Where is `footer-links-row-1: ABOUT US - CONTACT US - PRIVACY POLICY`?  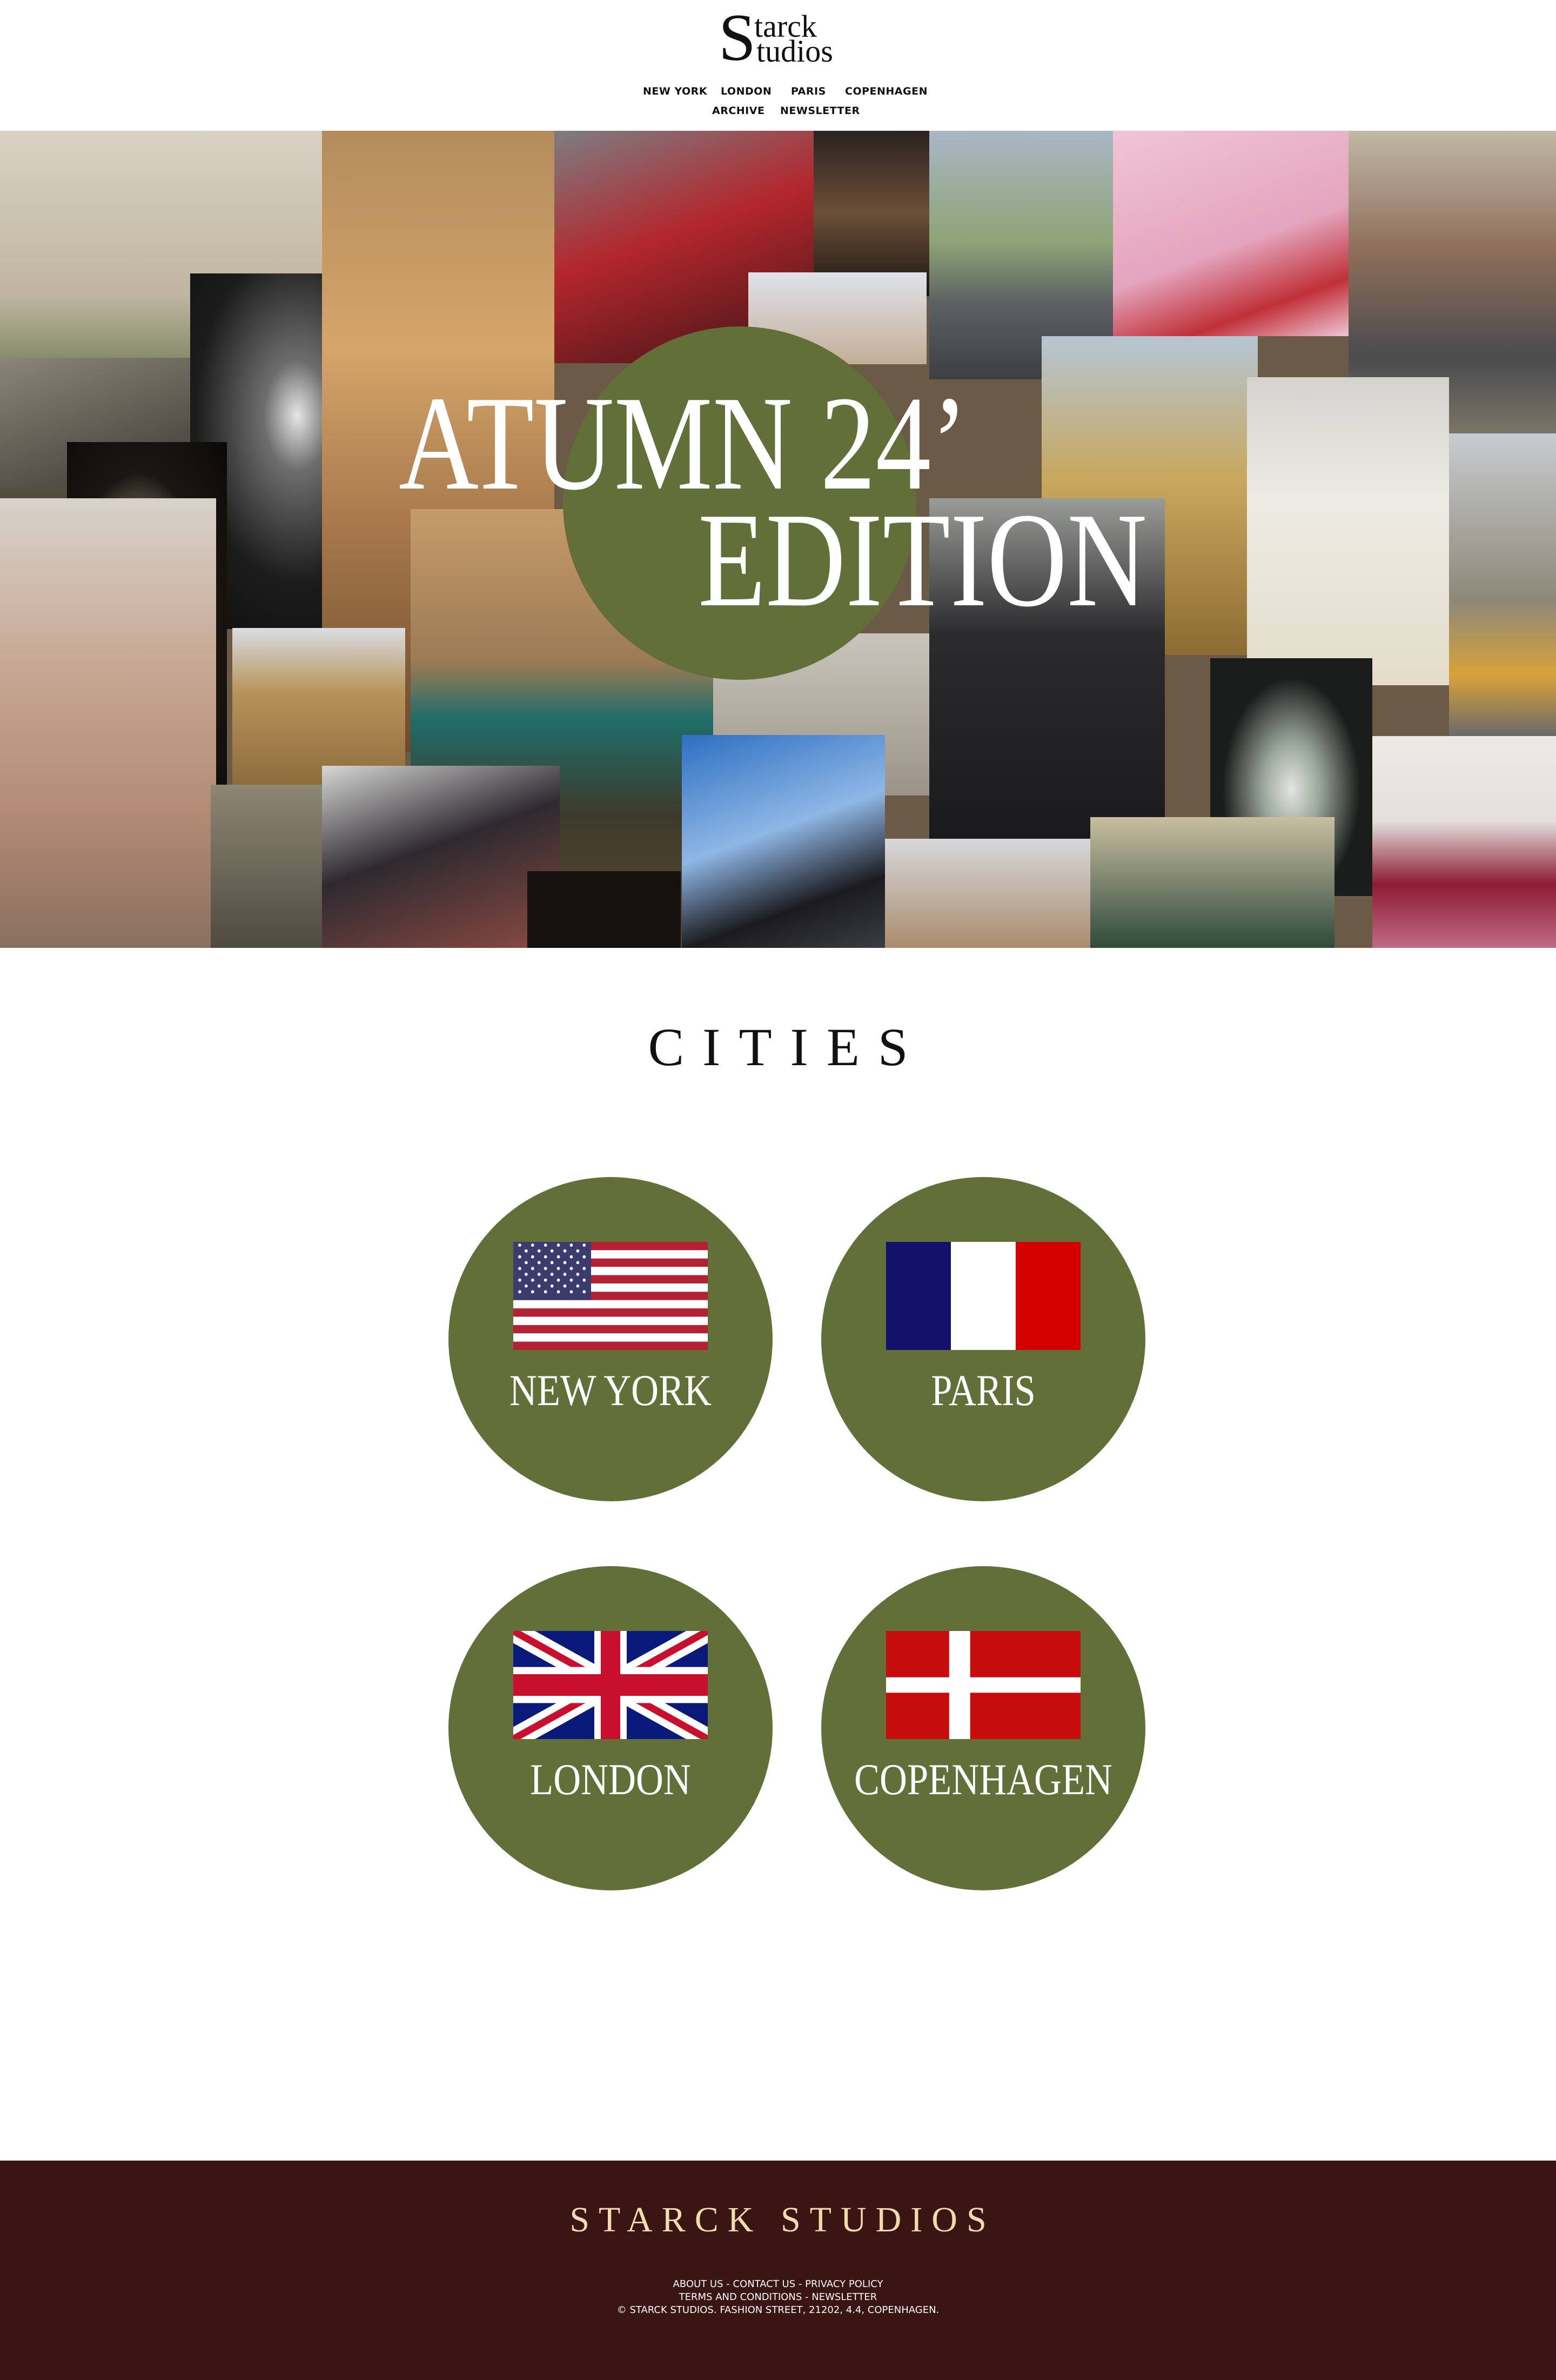
footer-links-row-1: ABOUT US - CONTACT US - PRIVACY POLICY is located at coordinates (778, 2284).